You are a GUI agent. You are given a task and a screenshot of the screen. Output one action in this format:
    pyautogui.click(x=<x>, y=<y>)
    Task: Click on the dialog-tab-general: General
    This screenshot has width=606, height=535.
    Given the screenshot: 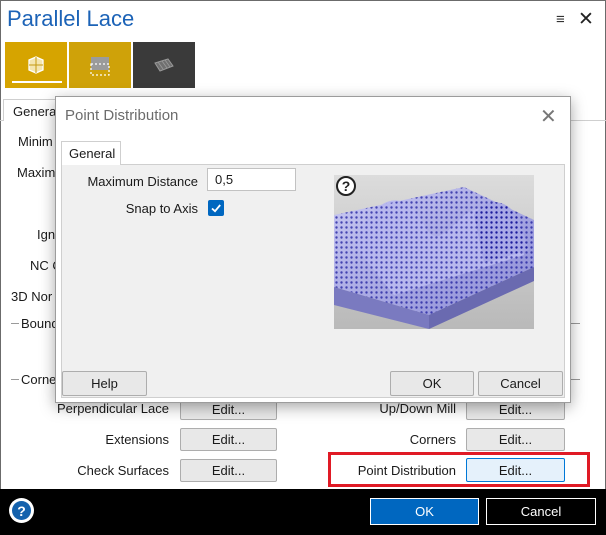 What is the action you would take?
    pyautogui.click(x=91, y=153)
    